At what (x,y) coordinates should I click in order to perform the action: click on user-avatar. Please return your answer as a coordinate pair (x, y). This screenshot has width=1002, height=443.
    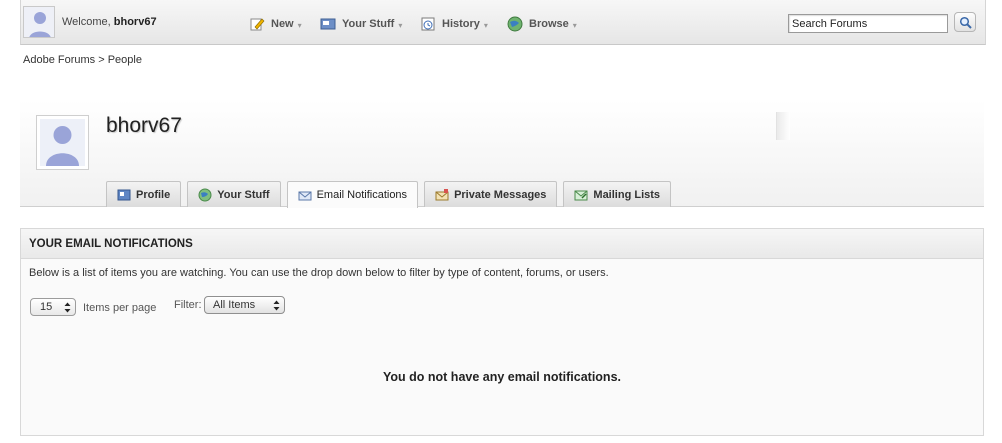
    Looking at the image, I should click on (39, 22).